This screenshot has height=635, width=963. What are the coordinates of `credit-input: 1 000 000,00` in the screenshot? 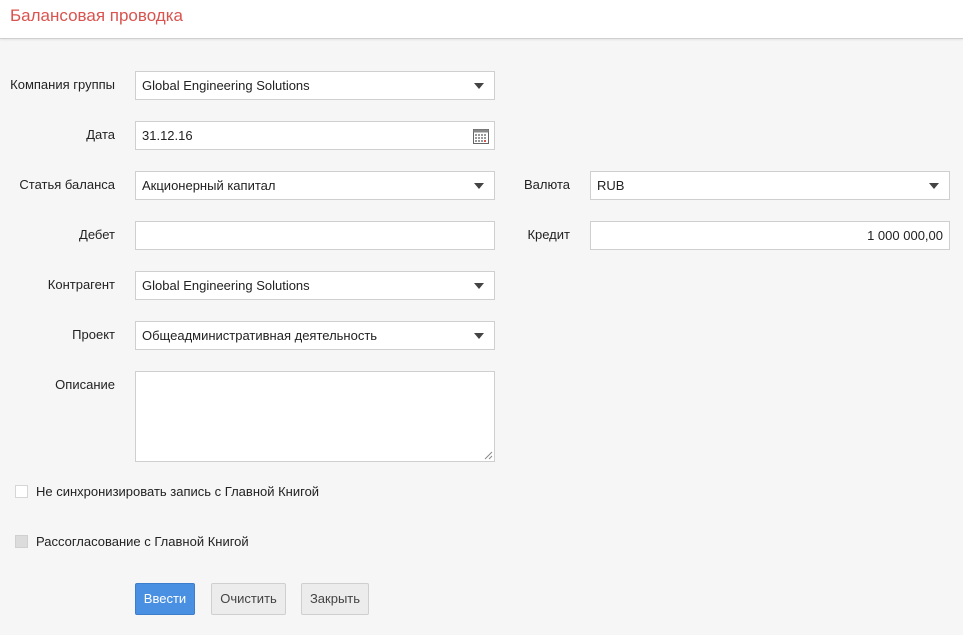 It's located at (770, 235).